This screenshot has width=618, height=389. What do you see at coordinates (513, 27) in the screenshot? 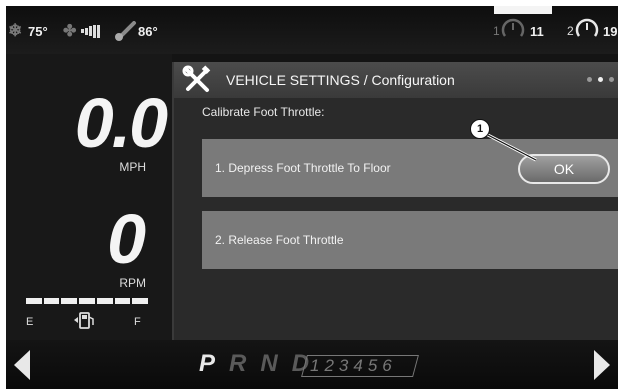
I see `trip-1-dial-icon` at bounding box center [513, 27].